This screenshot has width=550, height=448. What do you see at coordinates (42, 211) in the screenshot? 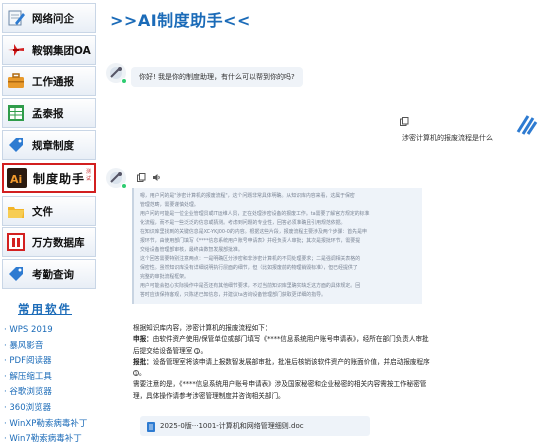
I see `sidebar-item-label: 文件` at bounding box center [42, 211].